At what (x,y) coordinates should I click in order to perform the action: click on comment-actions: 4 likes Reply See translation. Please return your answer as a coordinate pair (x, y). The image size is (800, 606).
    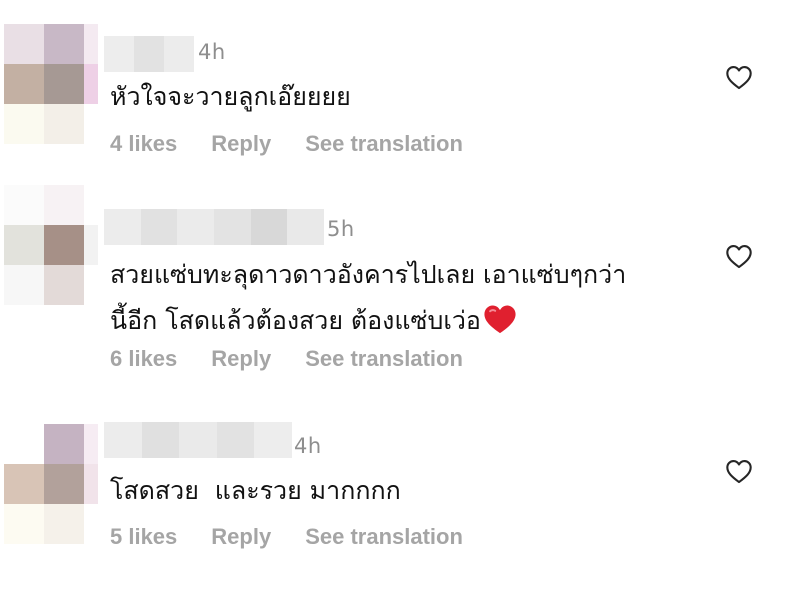
    Looking at the image, I should click on (303, 144).